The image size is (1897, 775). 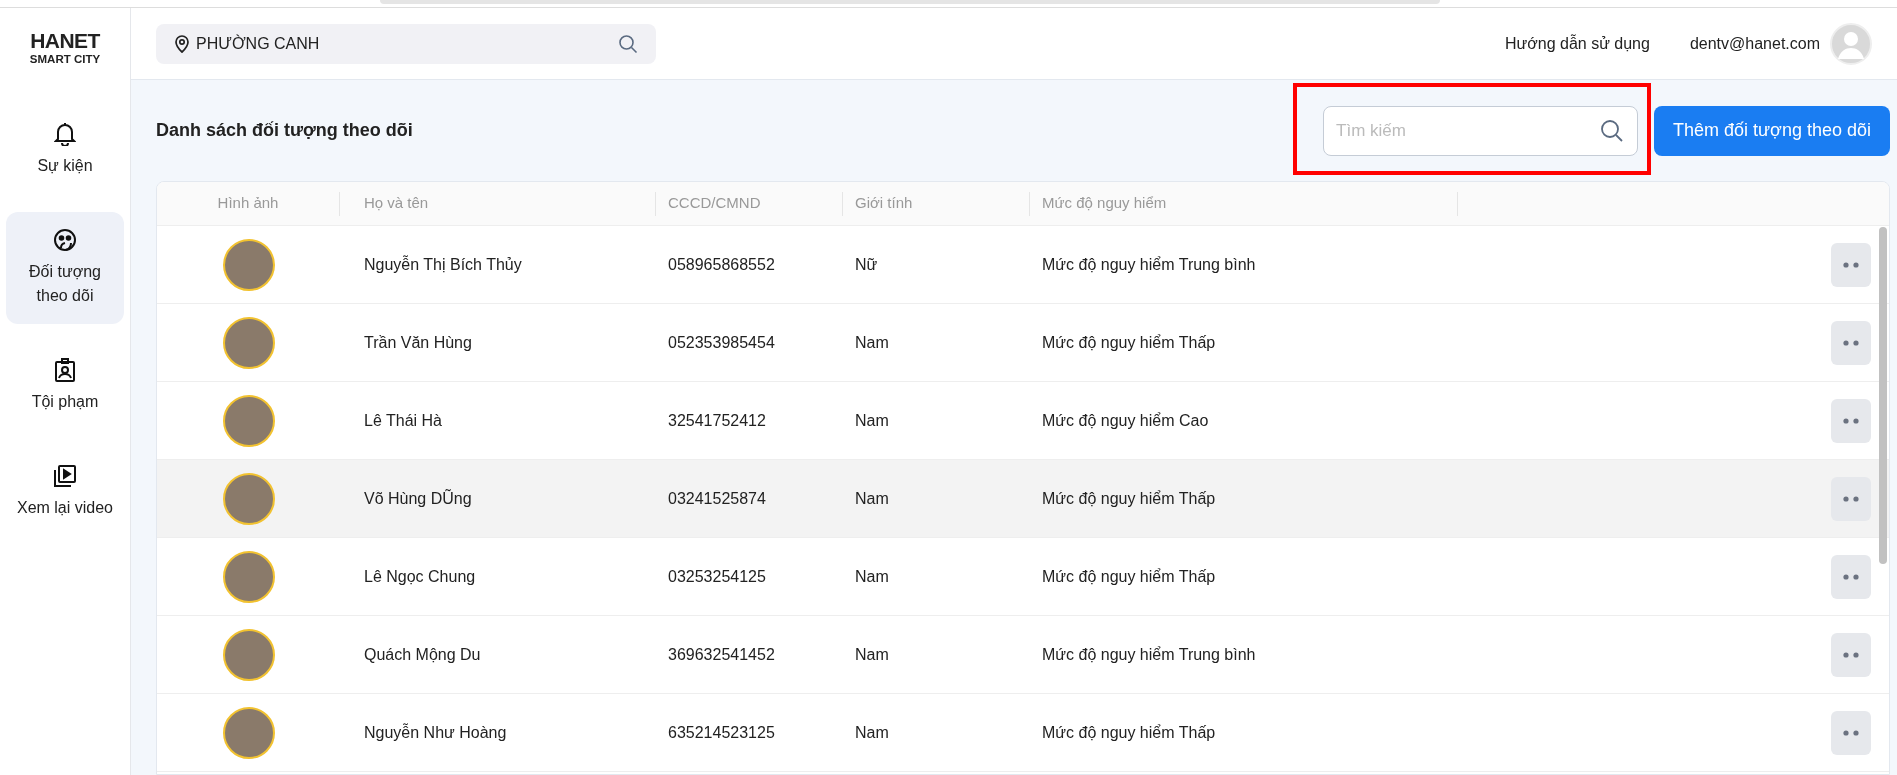 What do you see at coordinates (65, 40) in the screenshot?
I see `logo-wordmark: HANET` at bounding box center [65, 40].